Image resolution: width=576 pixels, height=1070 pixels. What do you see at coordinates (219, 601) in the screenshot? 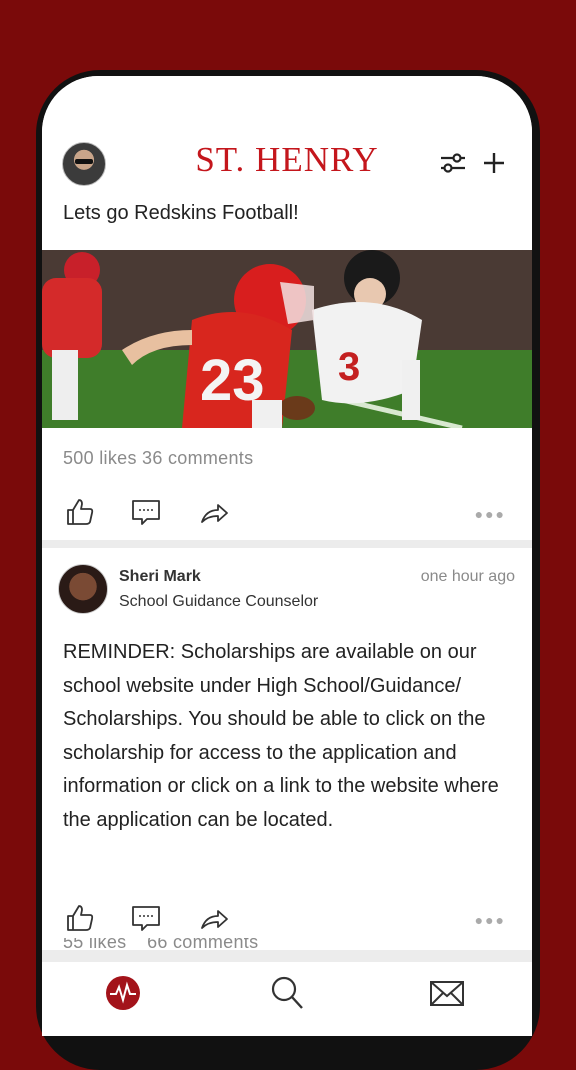
I see `author-role: School Guidance Counselor` at bounding box center [219, 601].